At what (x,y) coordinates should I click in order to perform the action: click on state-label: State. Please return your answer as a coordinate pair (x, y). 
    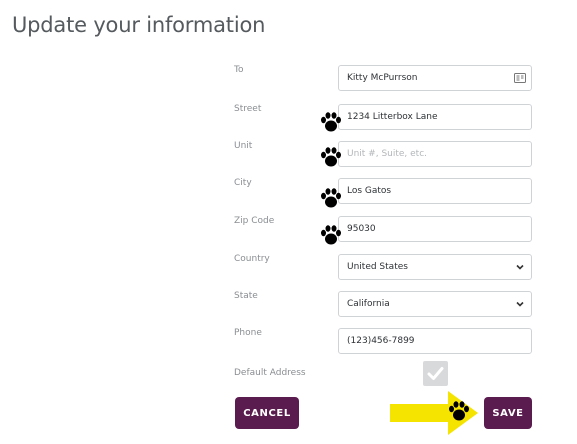
    Looking at the image, I should click on (246, 296).